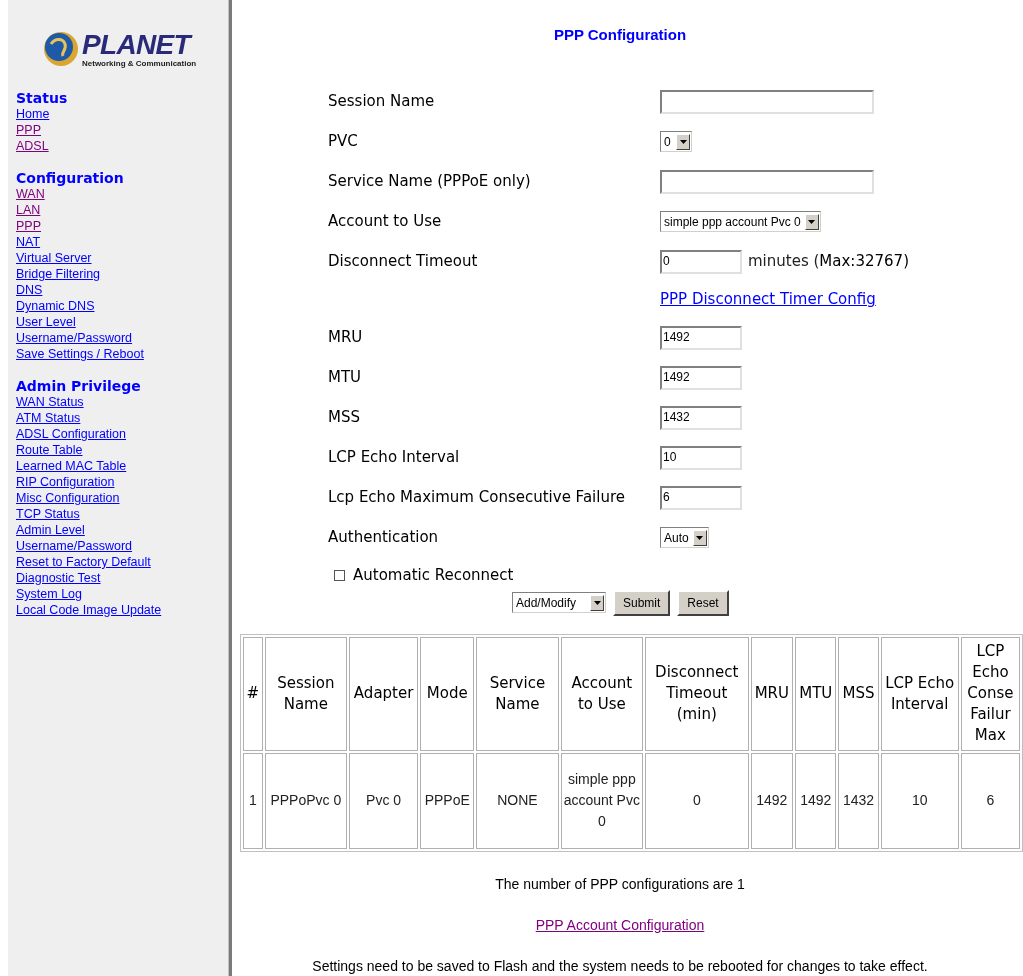  What do you see at coordinates (701, 261) in the screenshot?
I see `input-field: 0` at bounding box center [701, 261].